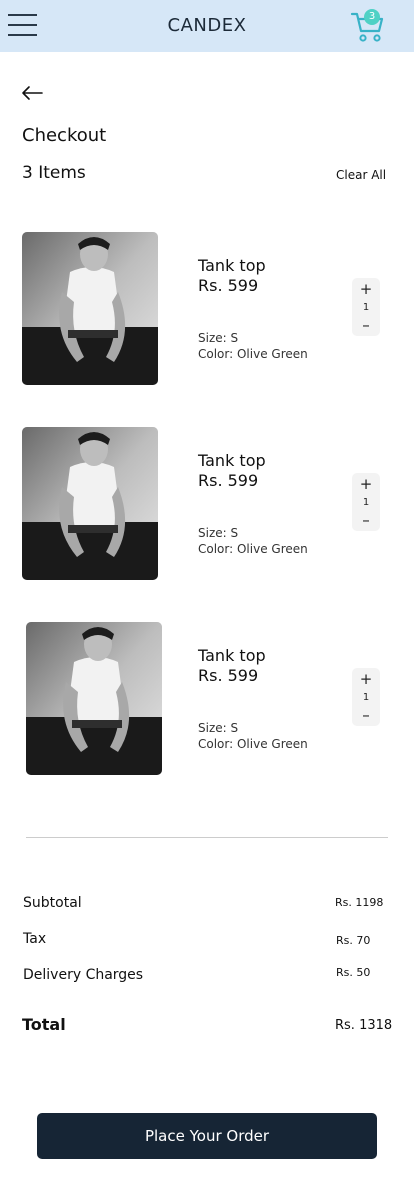  Describe the element at coordinates (372, 17) in the screenshot. I see `cart-count-badge: 3` at that location.